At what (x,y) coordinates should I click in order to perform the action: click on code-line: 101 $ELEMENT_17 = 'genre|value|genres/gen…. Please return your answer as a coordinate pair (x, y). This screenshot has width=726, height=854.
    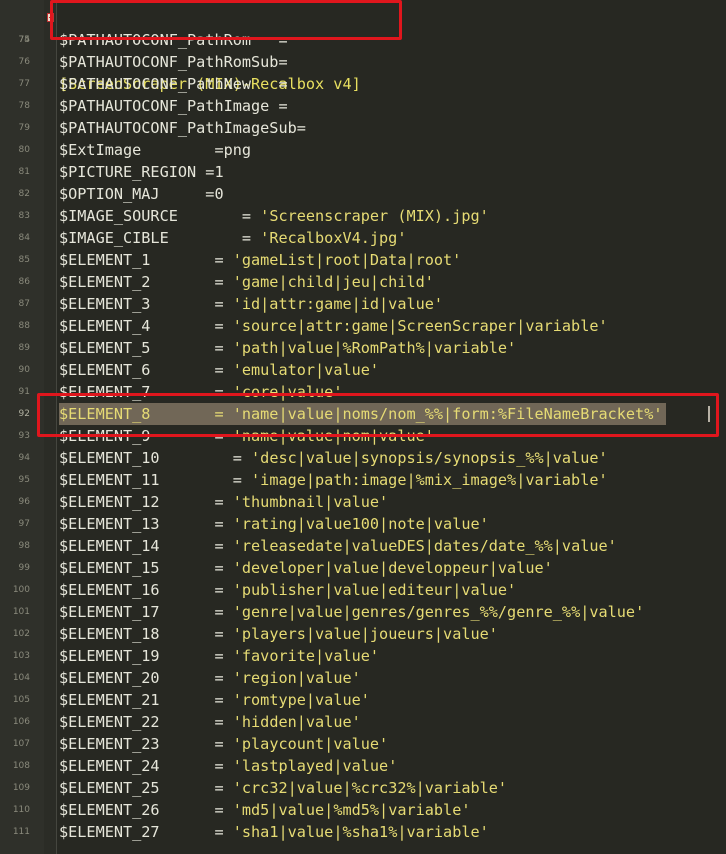
    Looking at the image, I should click on (363, 612).